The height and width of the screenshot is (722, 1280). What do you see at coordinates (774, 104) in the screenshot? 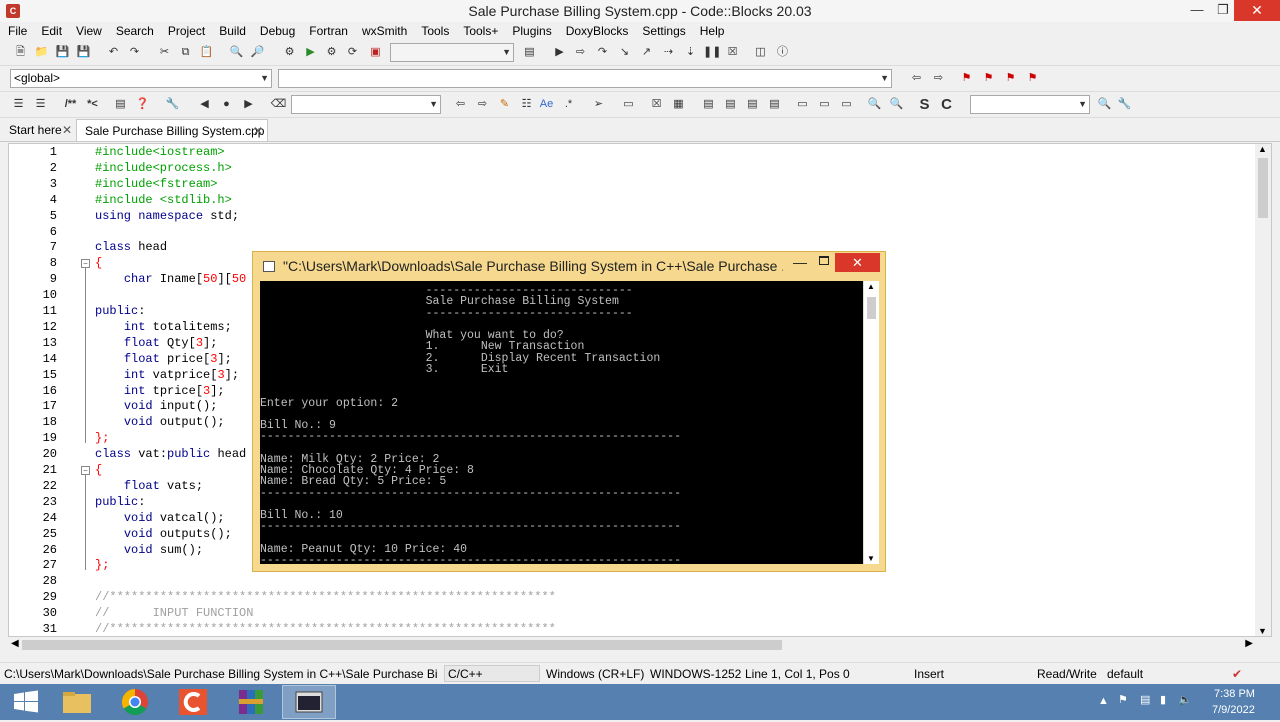
I see `layout4-icon: ▤` at bounding box center [774, 104].